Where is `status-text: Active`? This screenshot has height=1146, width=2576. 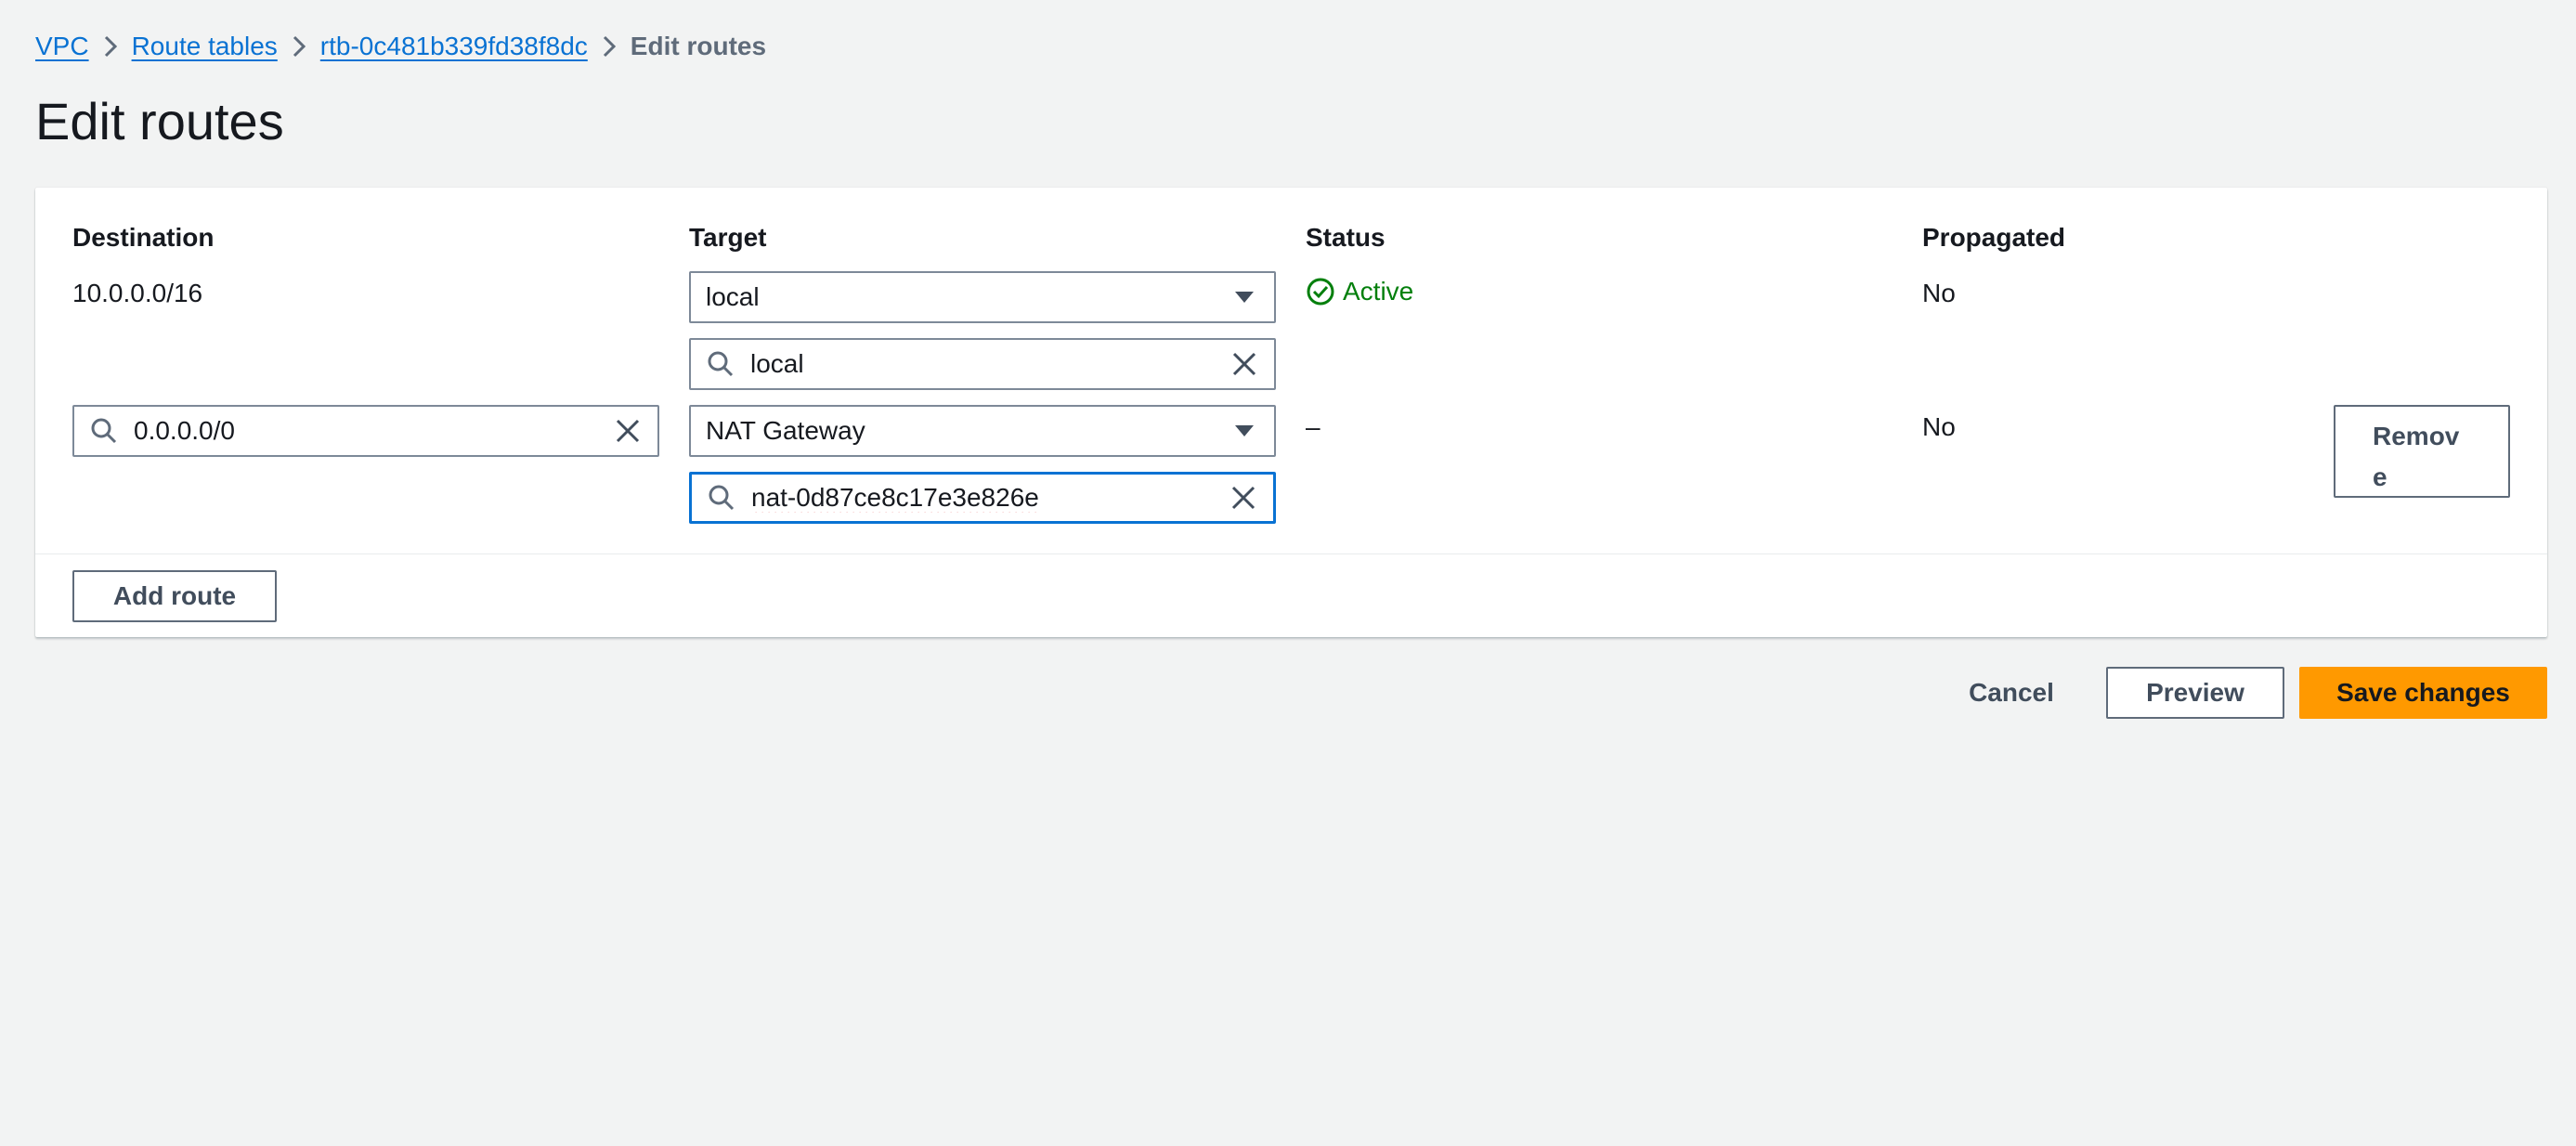 status-text: Active is located at coordinates (1378, 291).